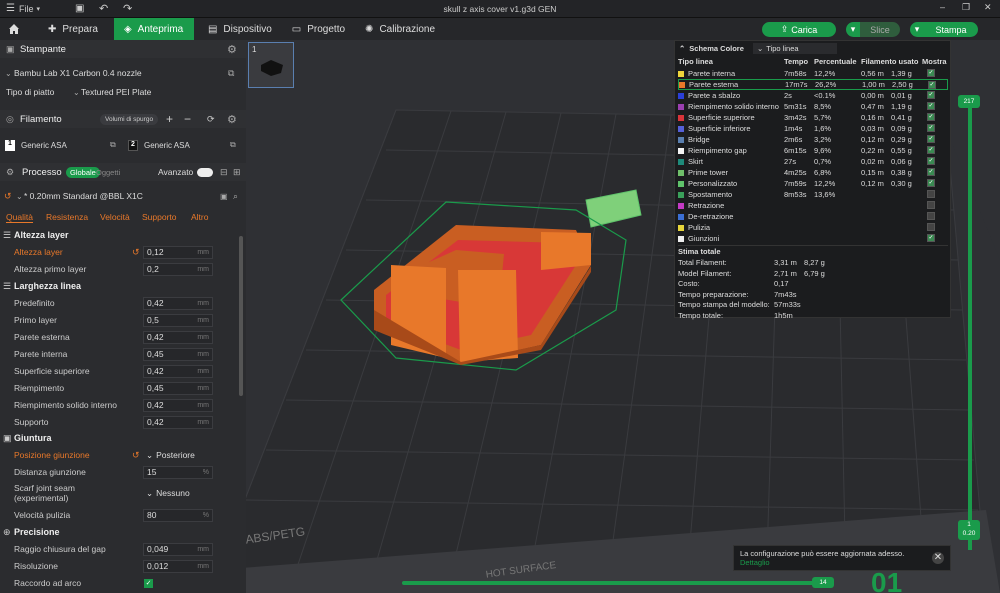 The width and height of the screenshot is (1000, 593). Describe the element at coordinates (211, 119) in the screenshot. I see `sync-icon: ⟳` at that location.